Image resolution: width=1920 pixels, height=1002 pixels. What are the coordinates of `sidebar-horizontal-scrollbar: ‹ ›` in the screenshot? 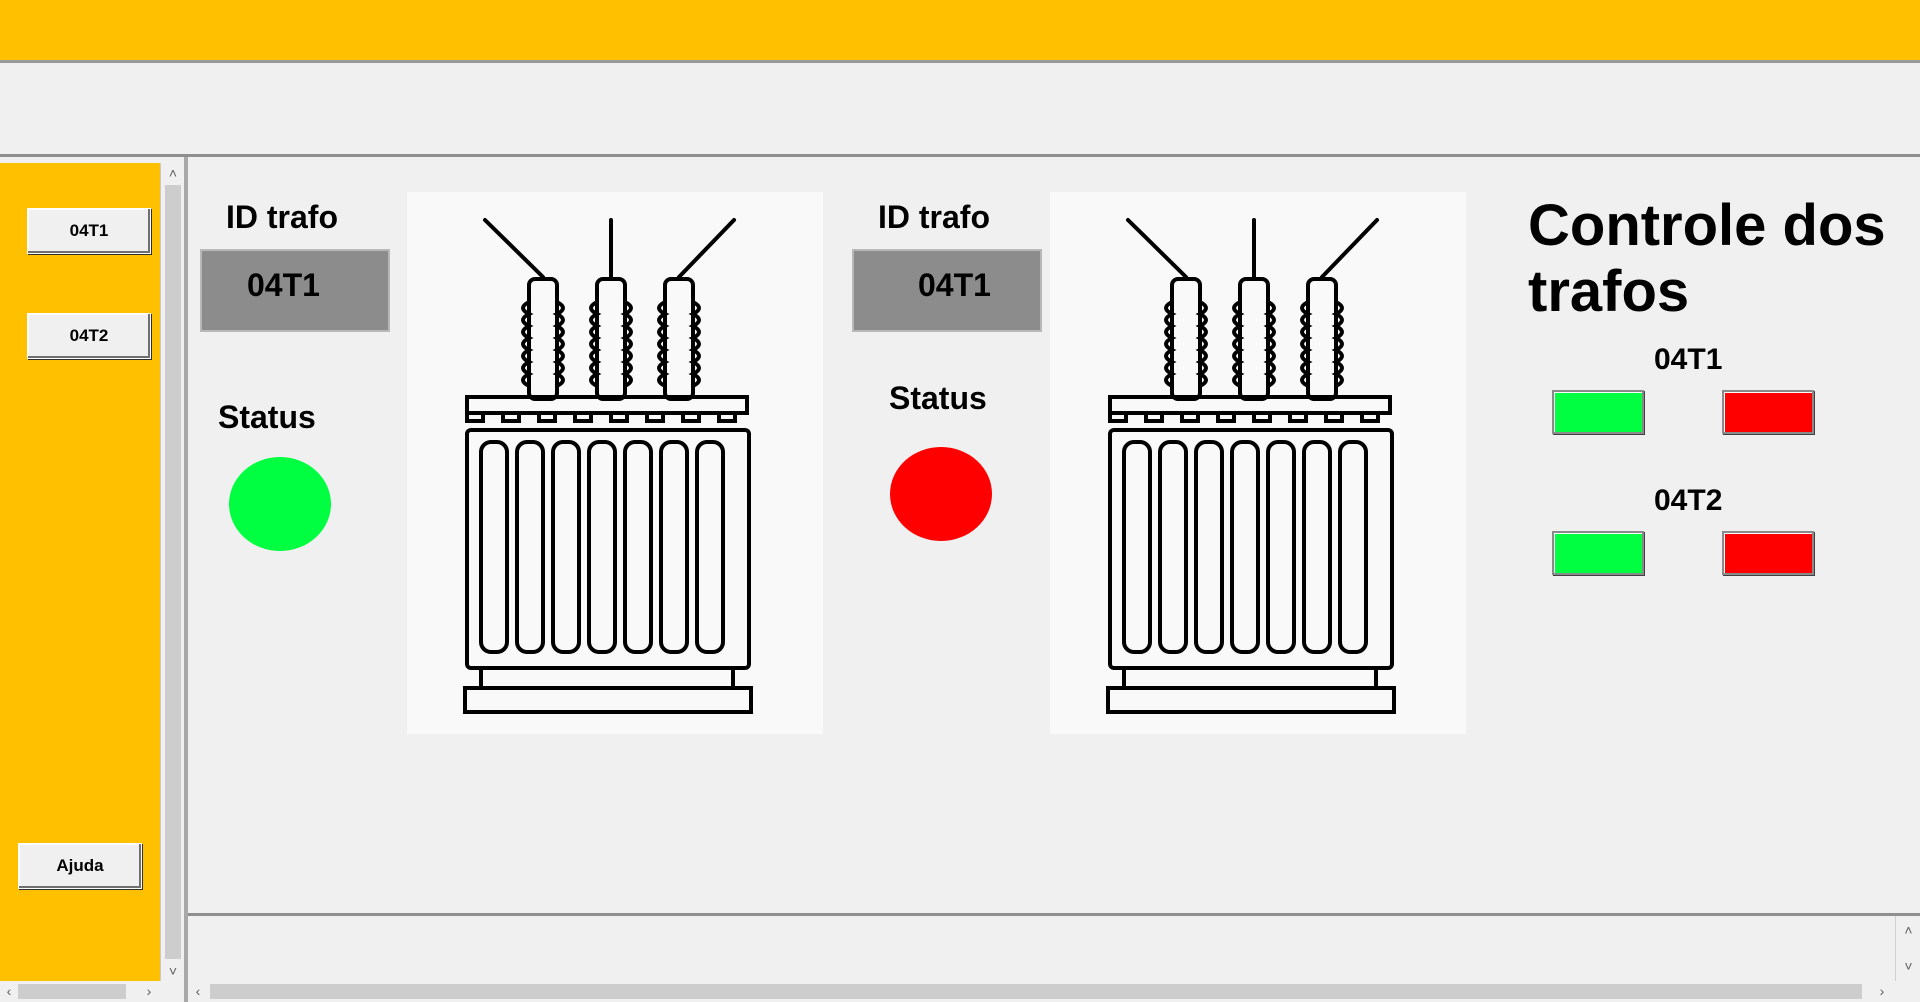 It's located at (92, 991).